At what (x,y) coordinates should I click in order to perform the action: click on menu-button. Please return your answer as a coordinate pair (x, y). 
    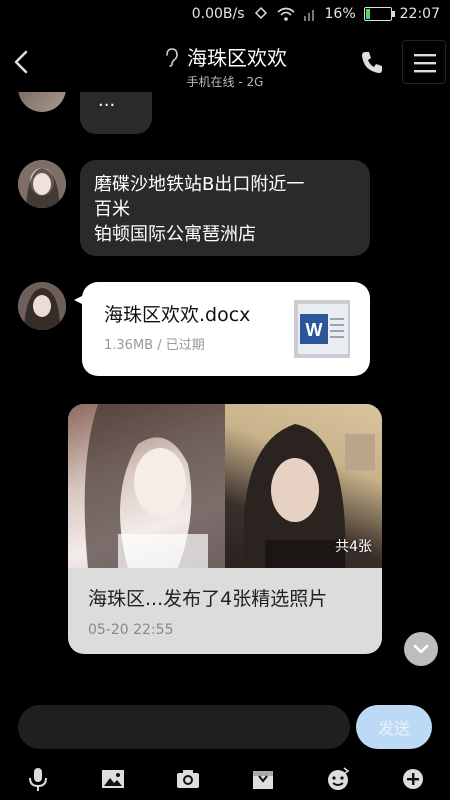
    Looking at the image, I should click on (424, 62).